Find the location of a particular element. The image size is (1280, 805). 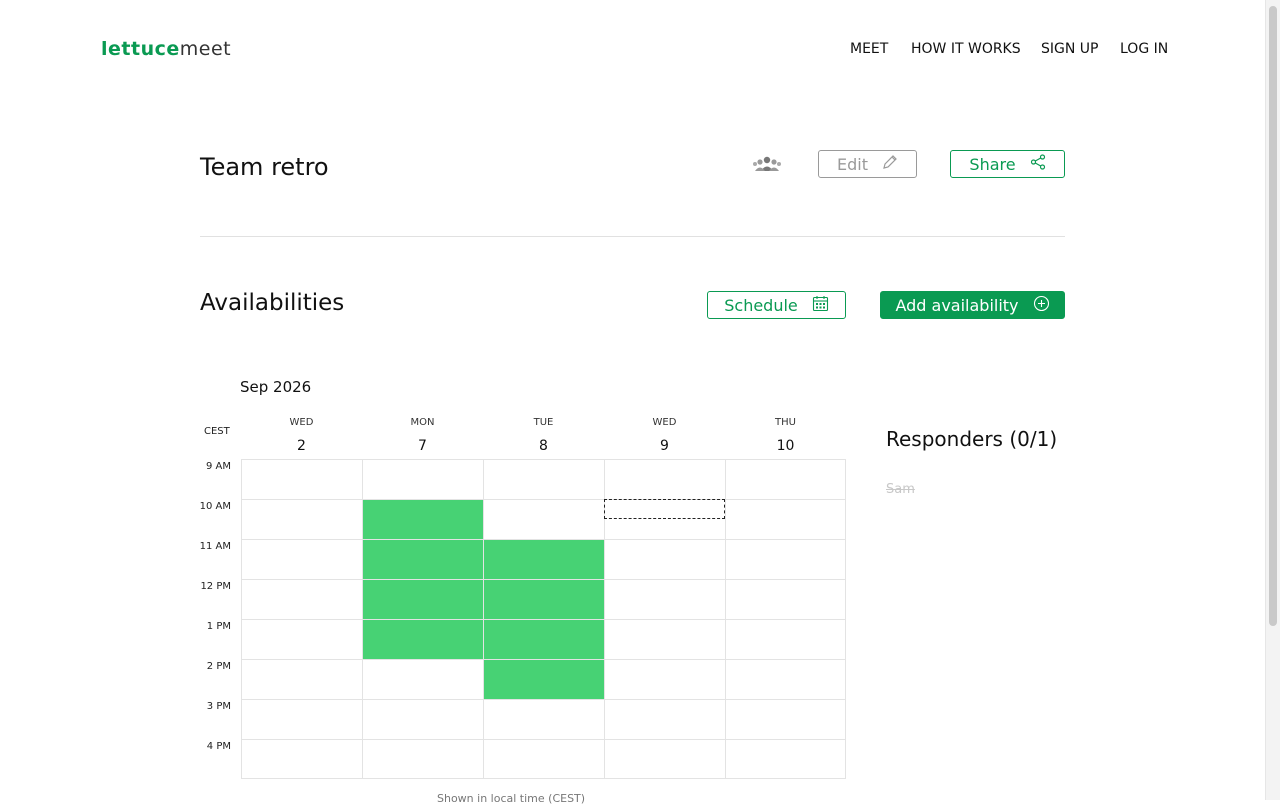

edit-button: Edit is located at coordinates (867, 164).